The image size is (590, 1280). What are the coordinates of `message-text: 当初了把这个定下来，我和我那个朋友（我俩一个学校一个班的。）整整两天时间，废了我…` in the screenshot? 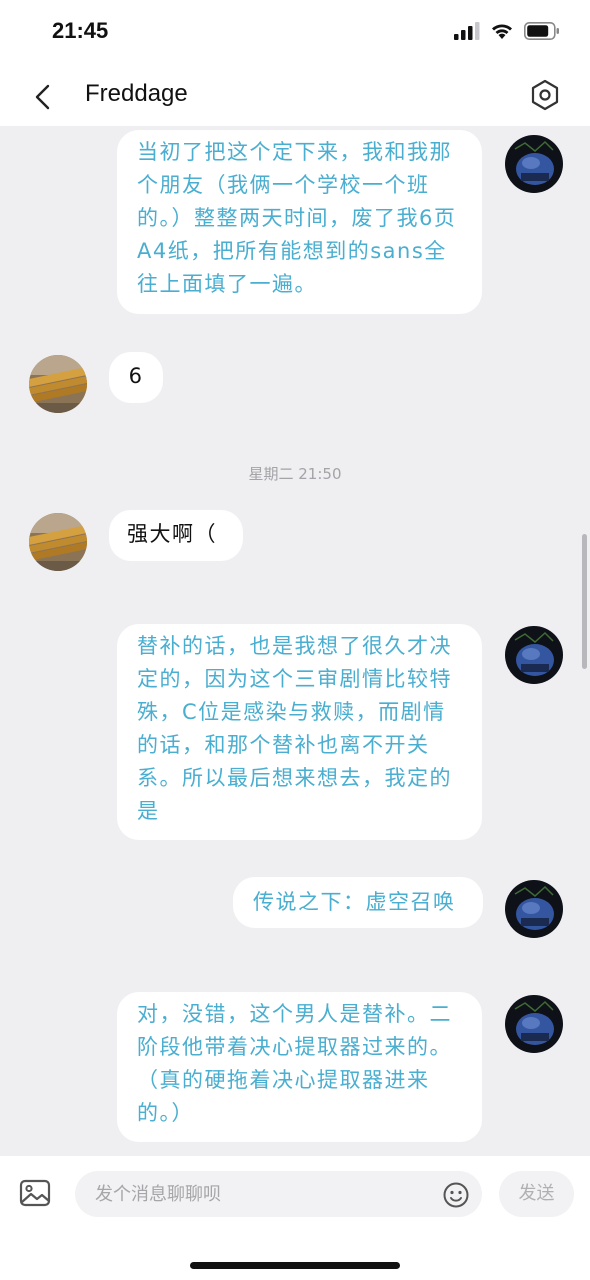 It's located at (297, 218).